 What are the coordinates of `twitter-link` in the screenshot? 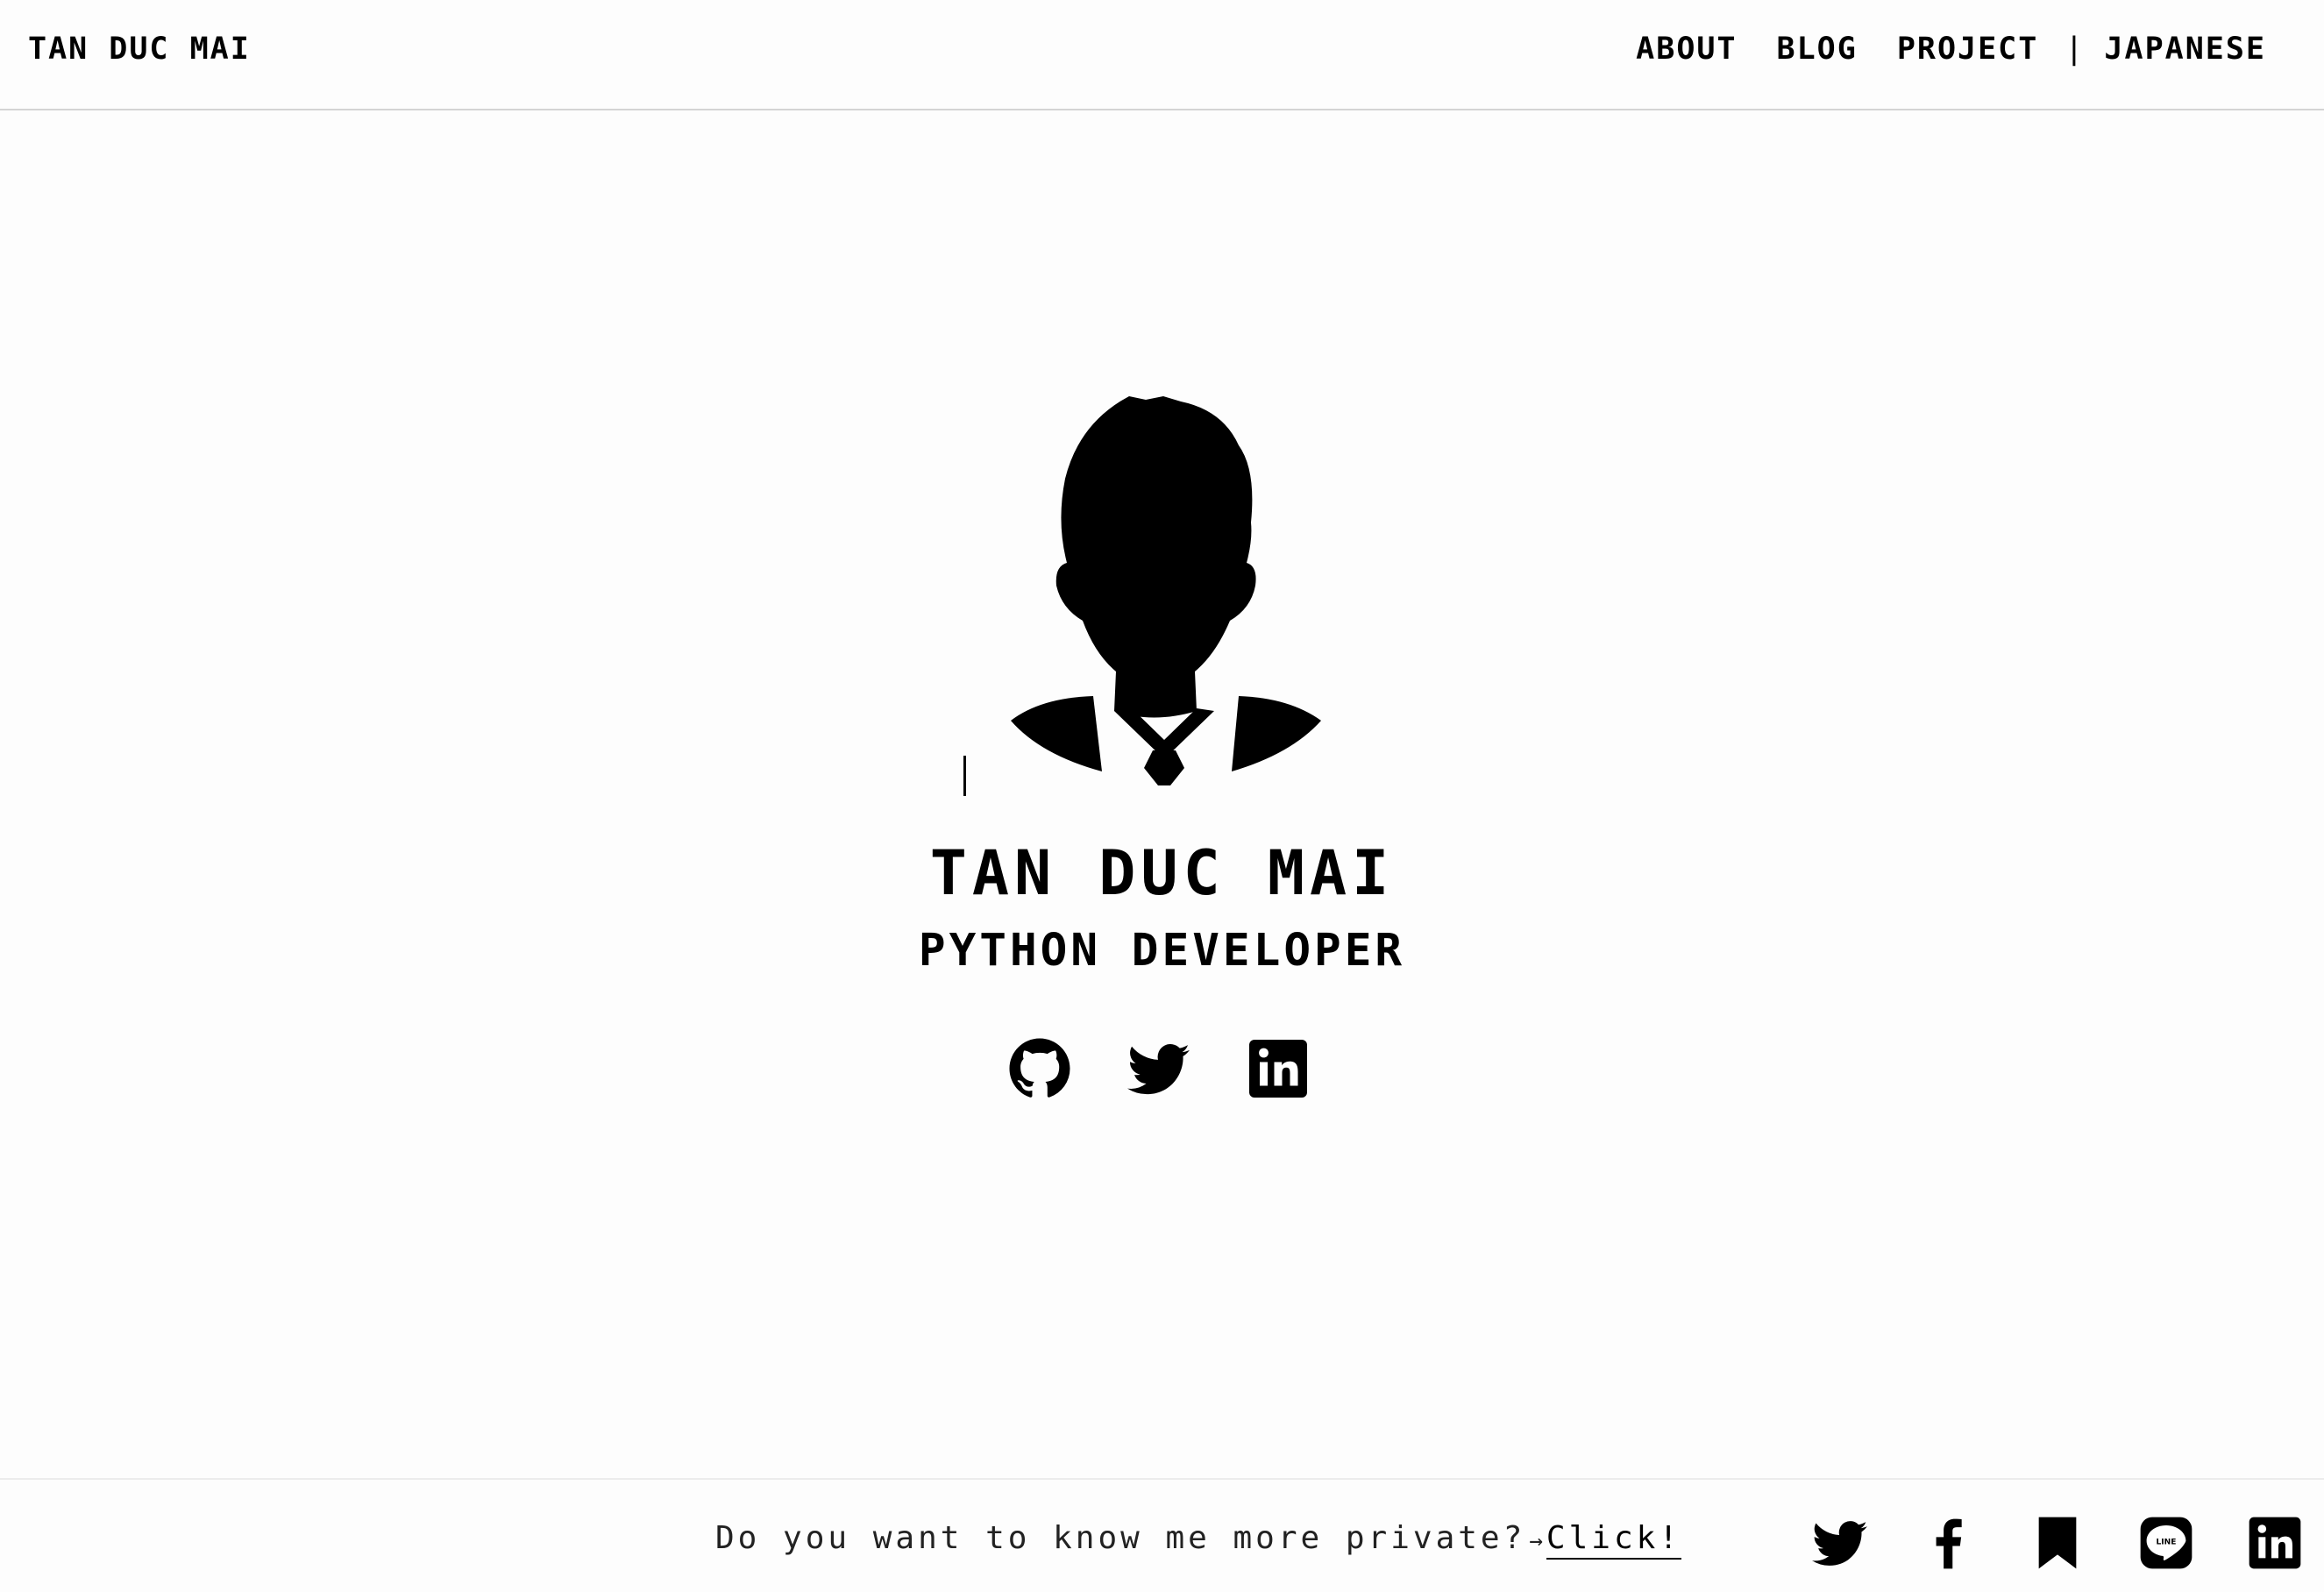 It's located at (1158, 1068).